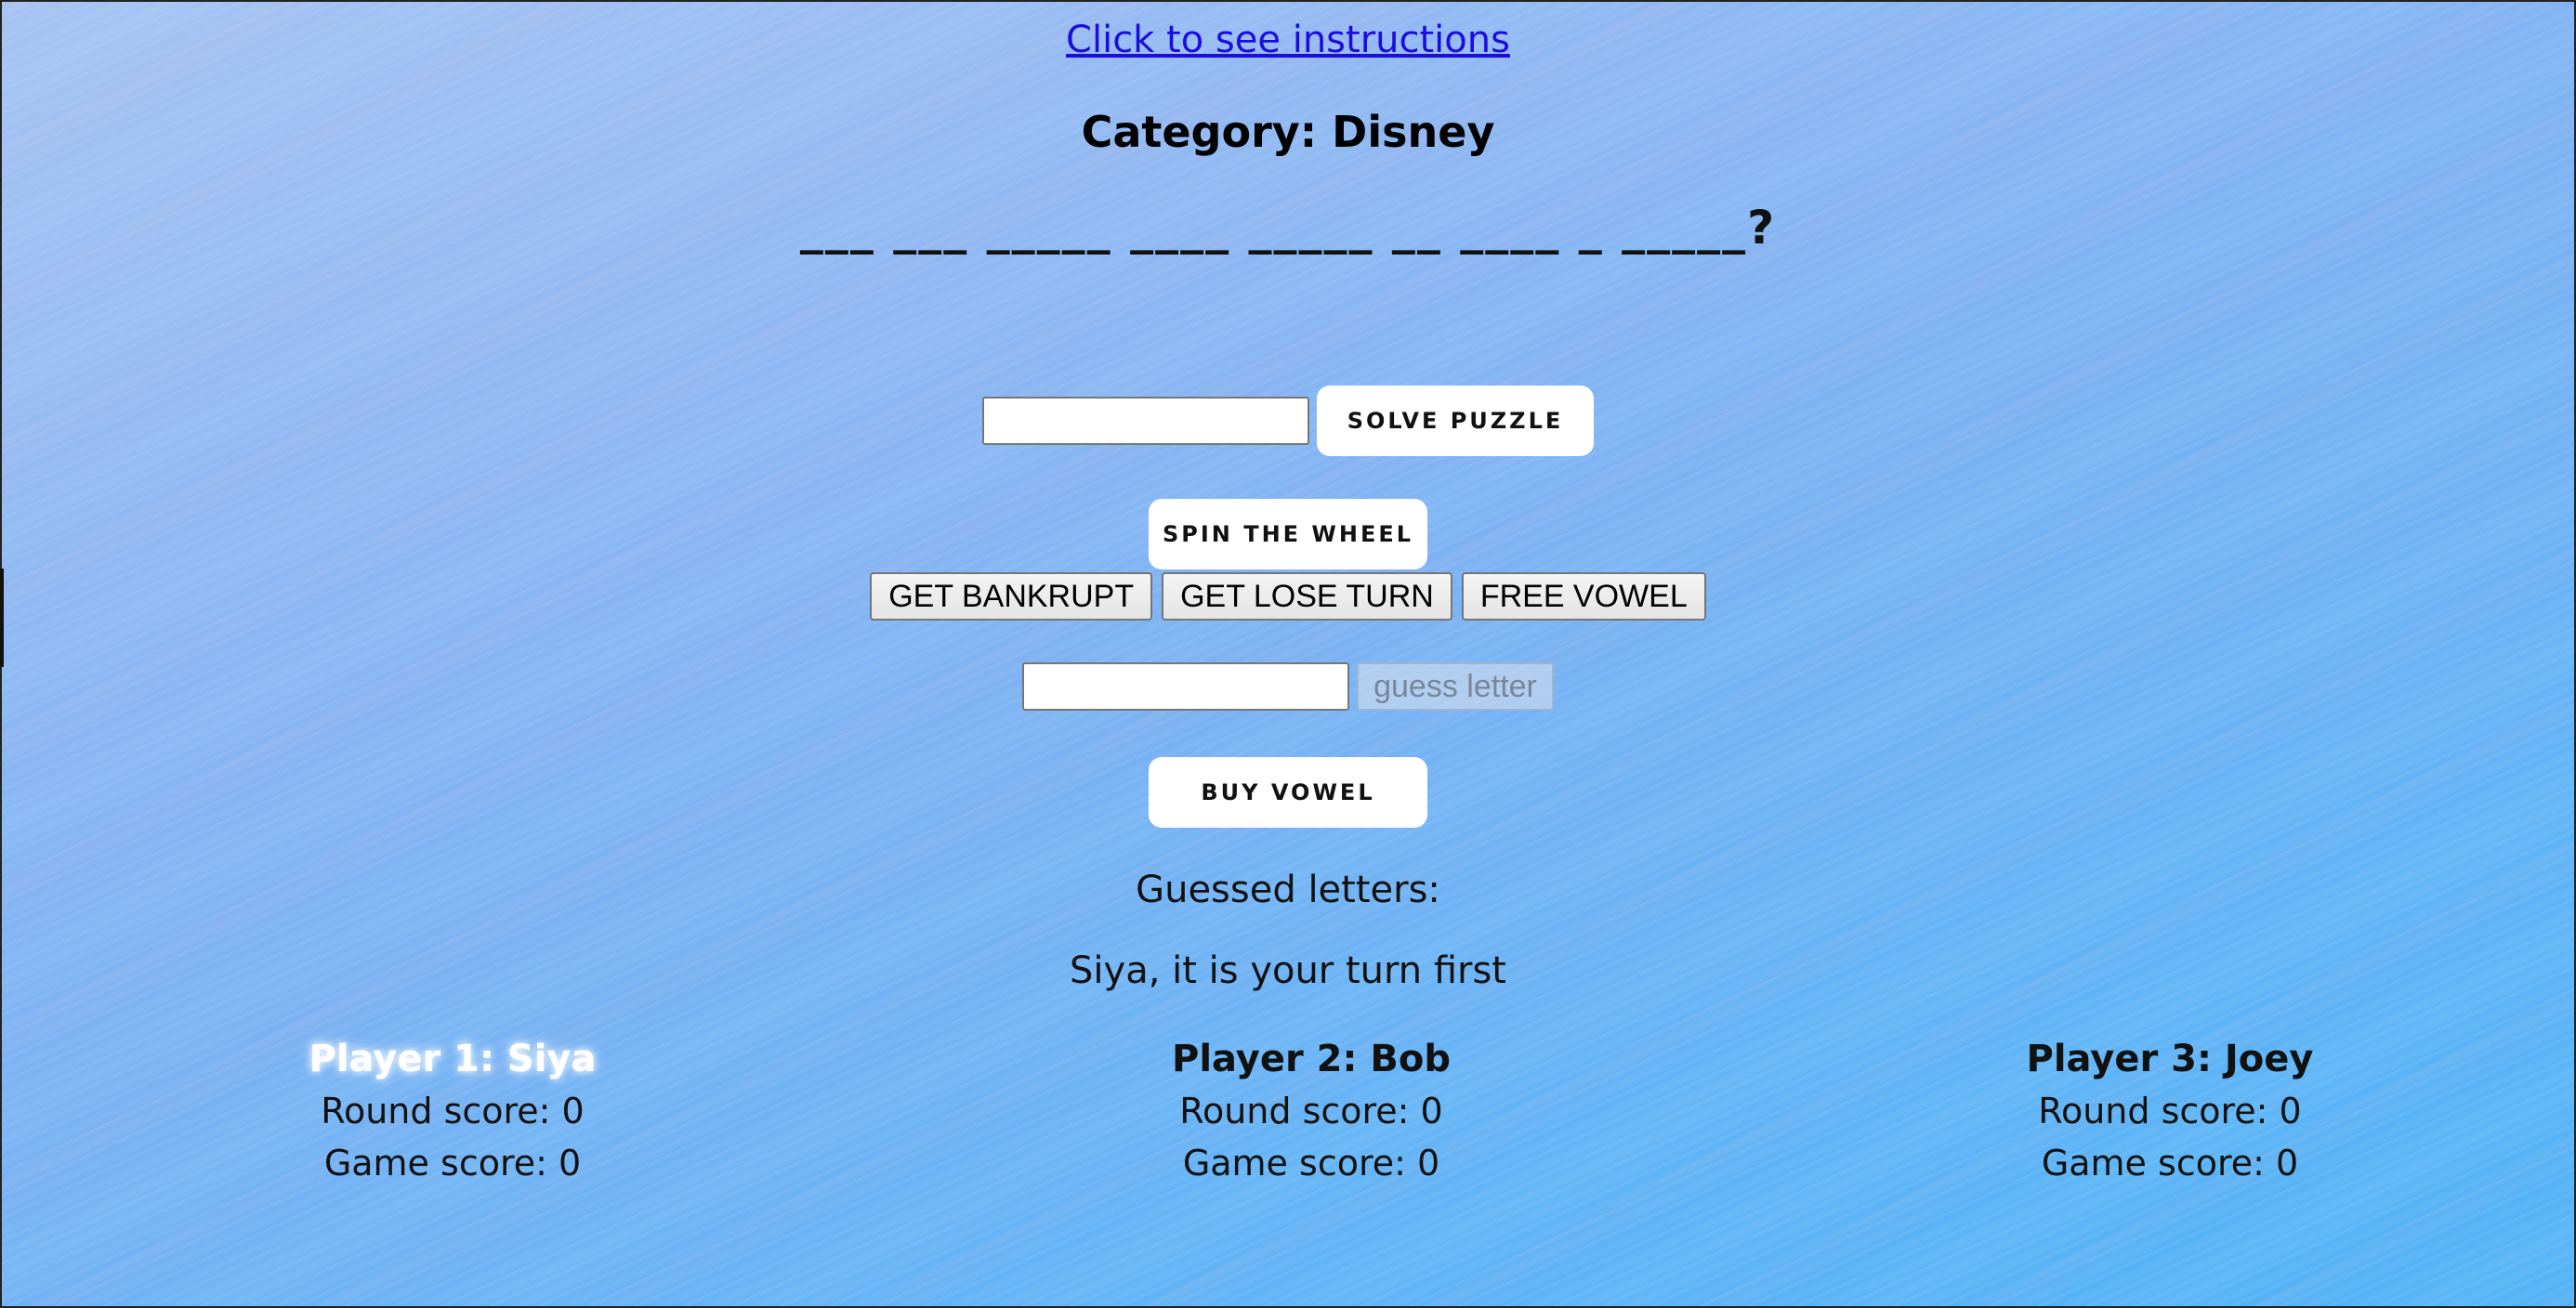 This screenshot has width=2576, height=1308. Describe the element at coordinates (1288, 890) in the screenshot. I see `guessed-letters: Guessed letters:` at that location.